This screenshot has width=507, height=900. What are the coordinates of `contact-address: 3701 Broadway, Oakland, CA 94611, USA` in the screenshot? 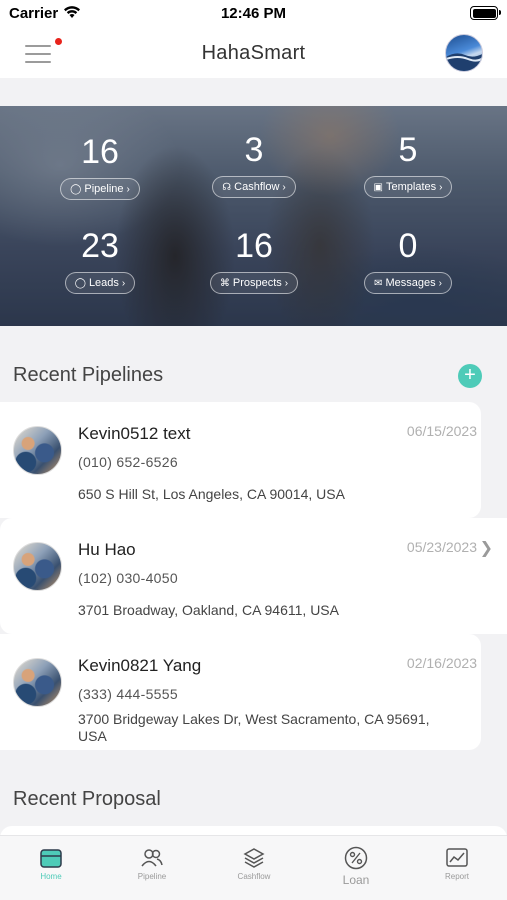 It's located at (208, 610).